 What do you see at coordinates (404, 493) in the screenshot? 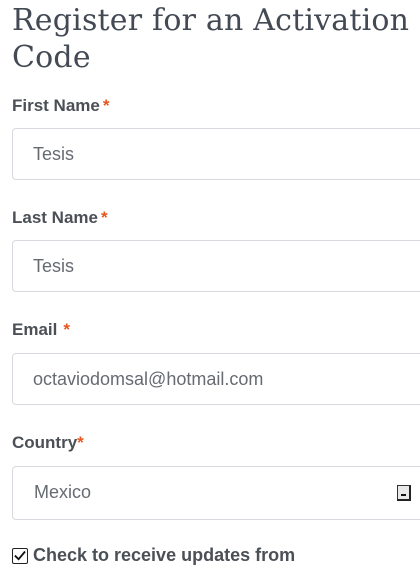
I see `dropdown-arrow-icon` at bounding box center [404, 493].